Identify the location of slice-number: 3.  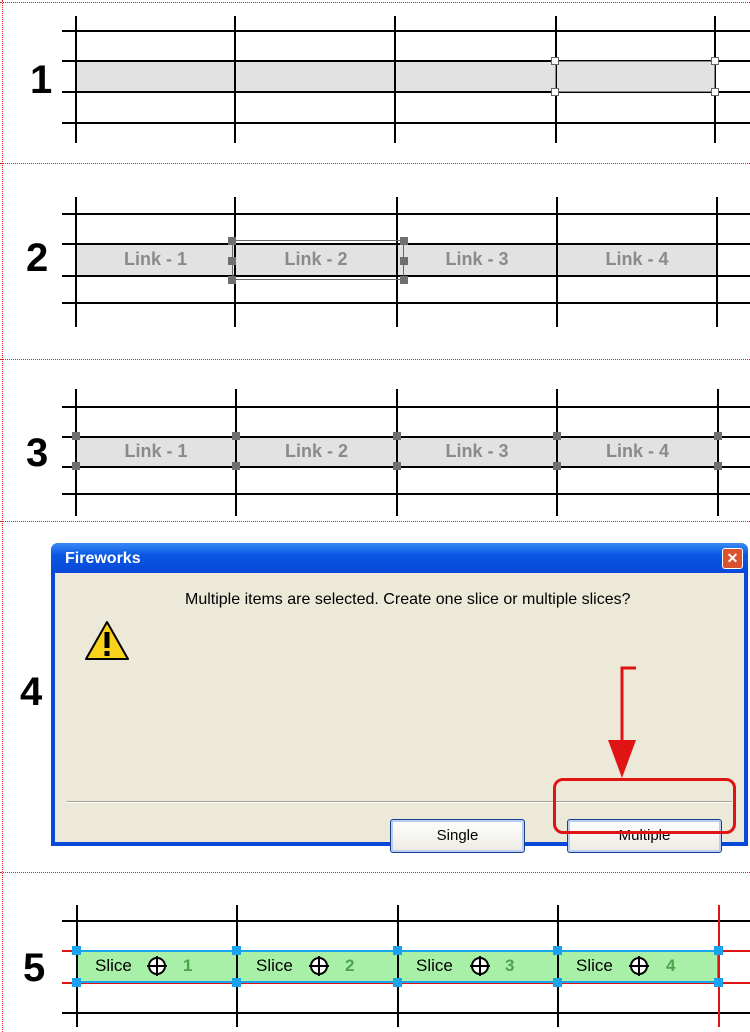
(510, 965).